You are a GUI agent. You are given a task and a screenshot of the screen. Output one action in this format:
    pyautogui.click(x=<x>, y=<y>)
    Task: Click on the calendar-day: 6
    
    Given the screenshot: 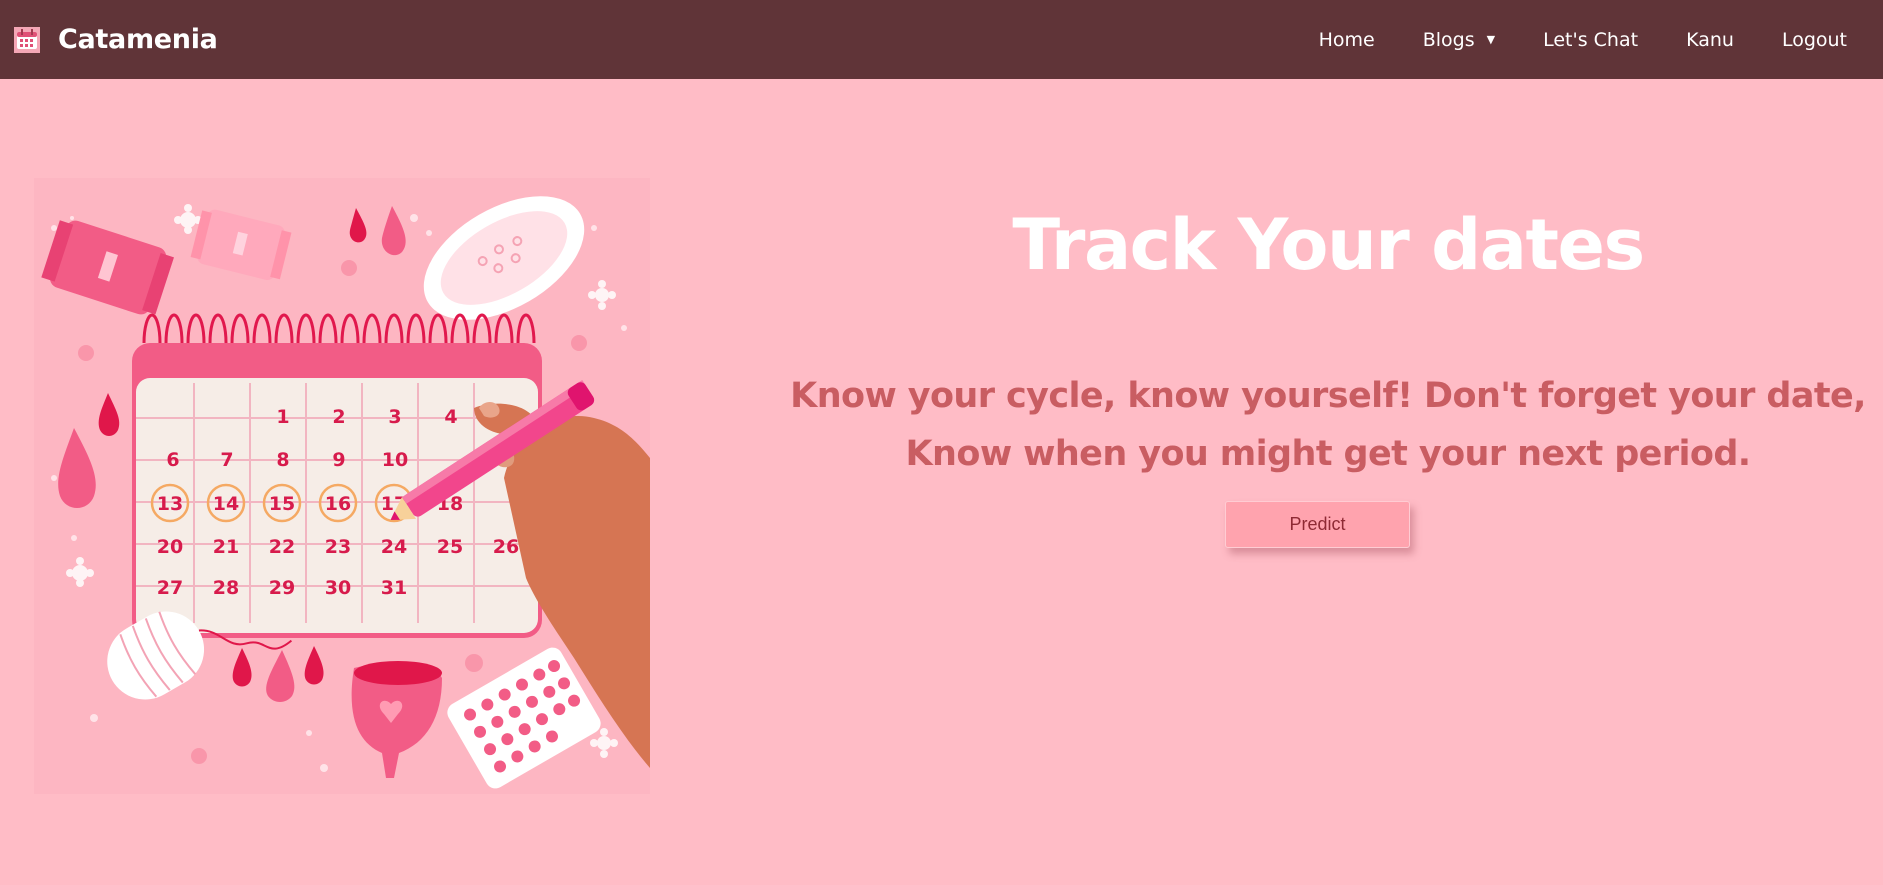 What is the action you would take?
    pyautogui.click(x=172, y=460)
    